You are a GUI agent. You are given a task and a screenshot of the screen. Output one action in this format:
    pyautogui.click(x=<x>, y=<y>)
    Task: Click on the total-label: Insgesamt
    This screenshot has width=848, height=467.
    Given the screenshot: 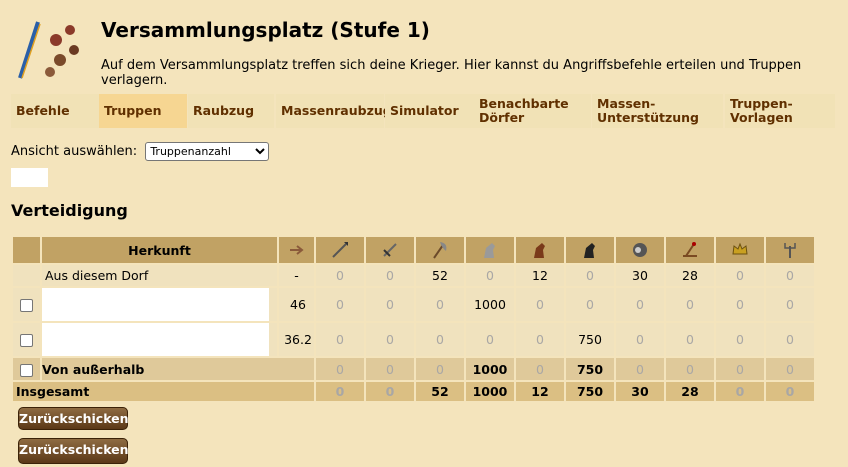 What is the action you would take?
    pyautogui.click(x=163, y=391)
    